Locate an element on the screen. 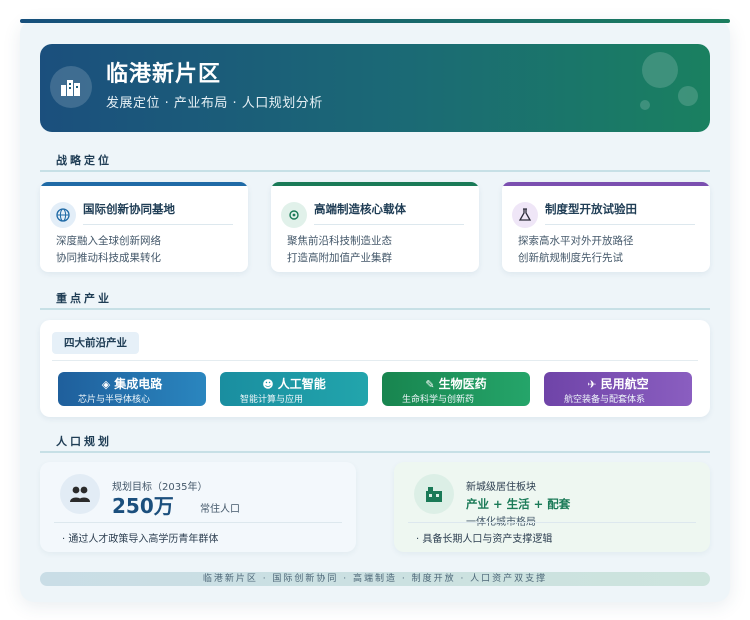 This screenshot has width=750, height=620. industry-desc: 生命科学与创新药 is located at coordinates (438, 400).